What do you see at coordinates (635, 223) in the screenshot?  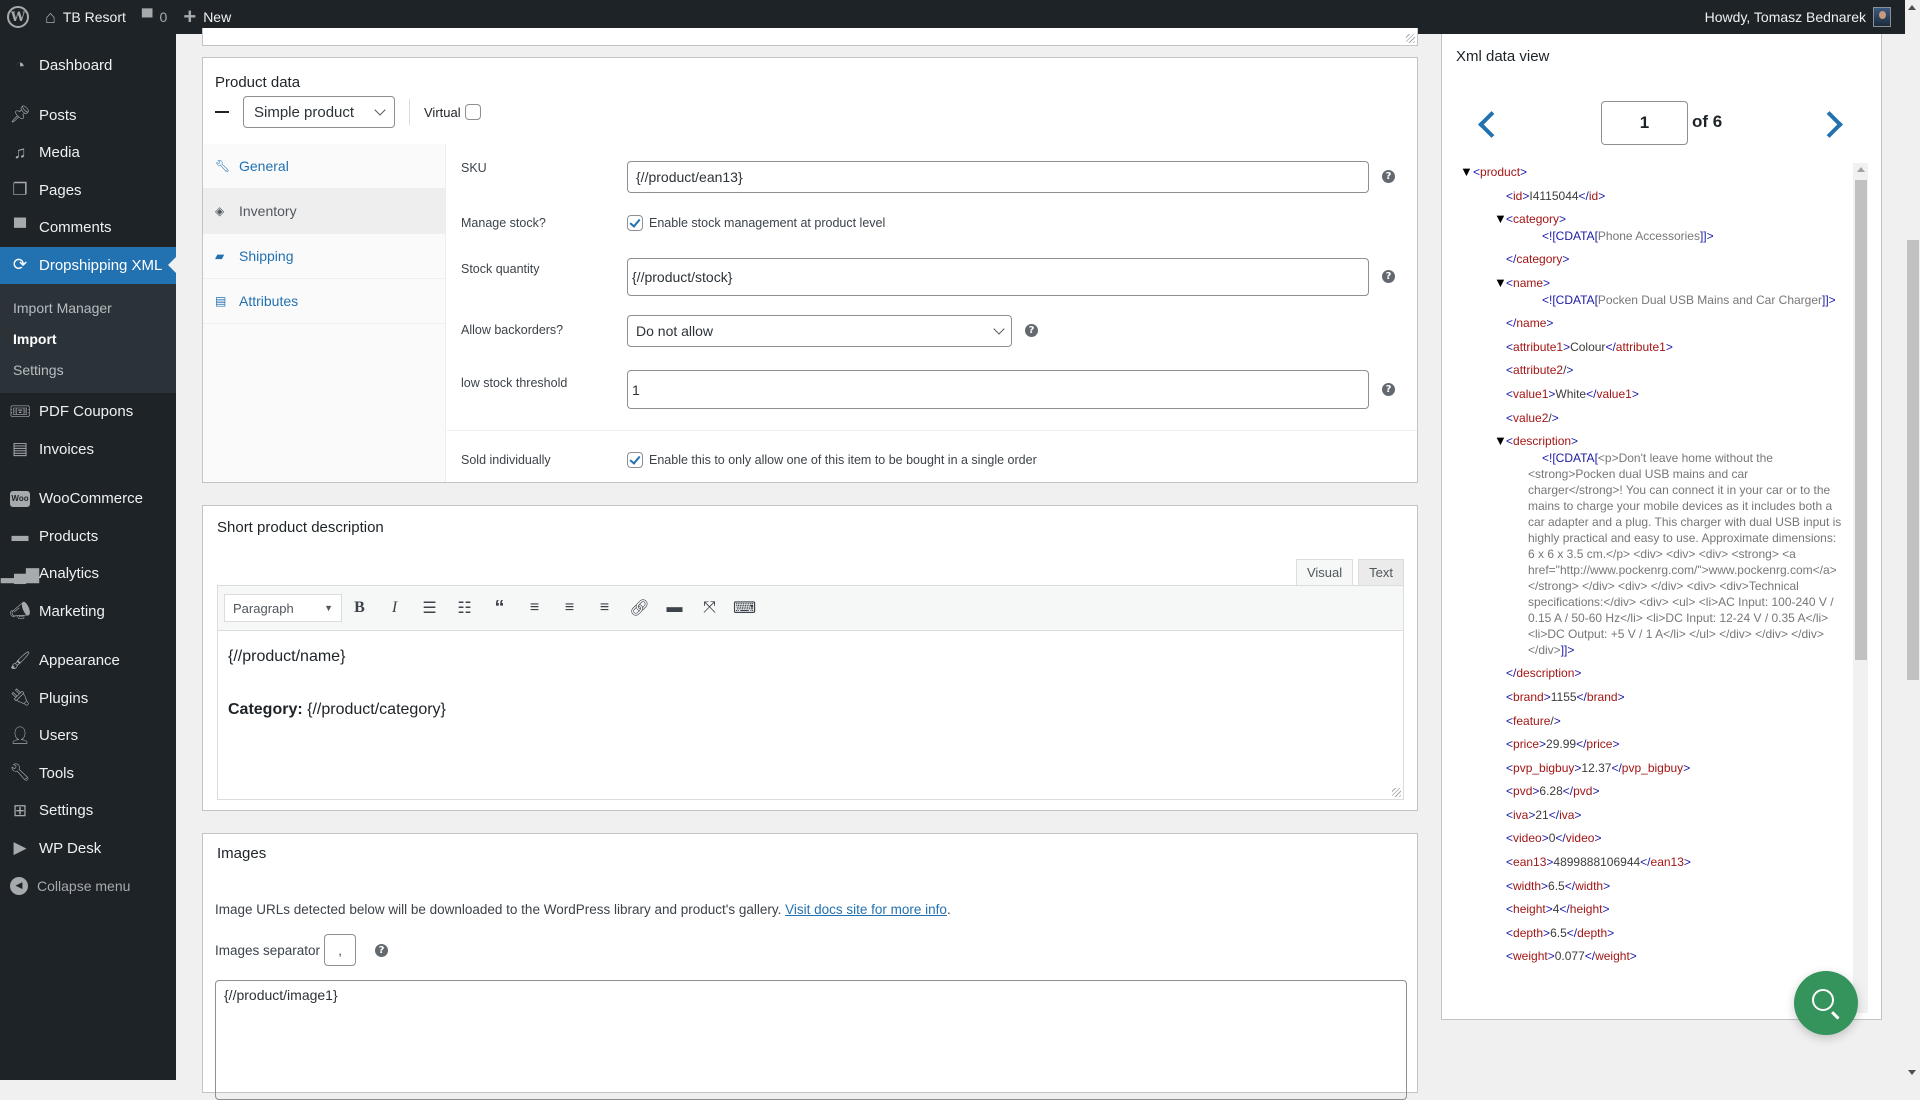 I see `manage-stock-checkbox` at bounding box center [635, 223].